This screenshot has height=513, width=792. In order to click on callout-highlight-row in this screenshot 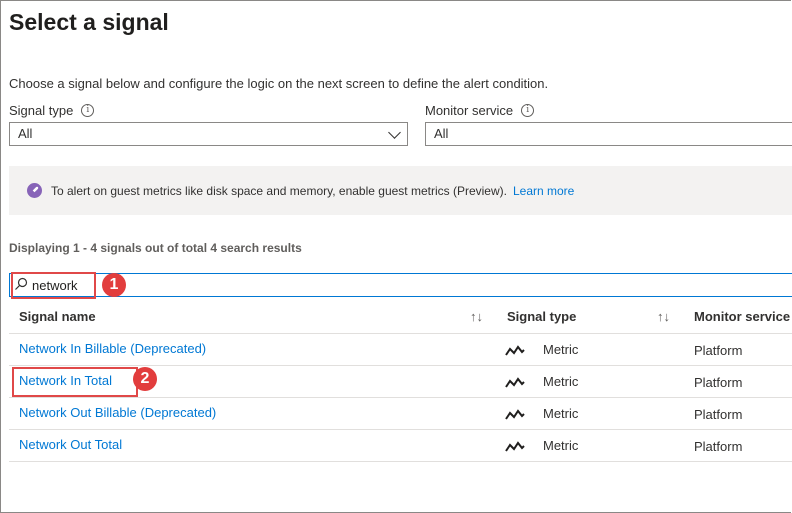, I will do `click(75, 382)`.